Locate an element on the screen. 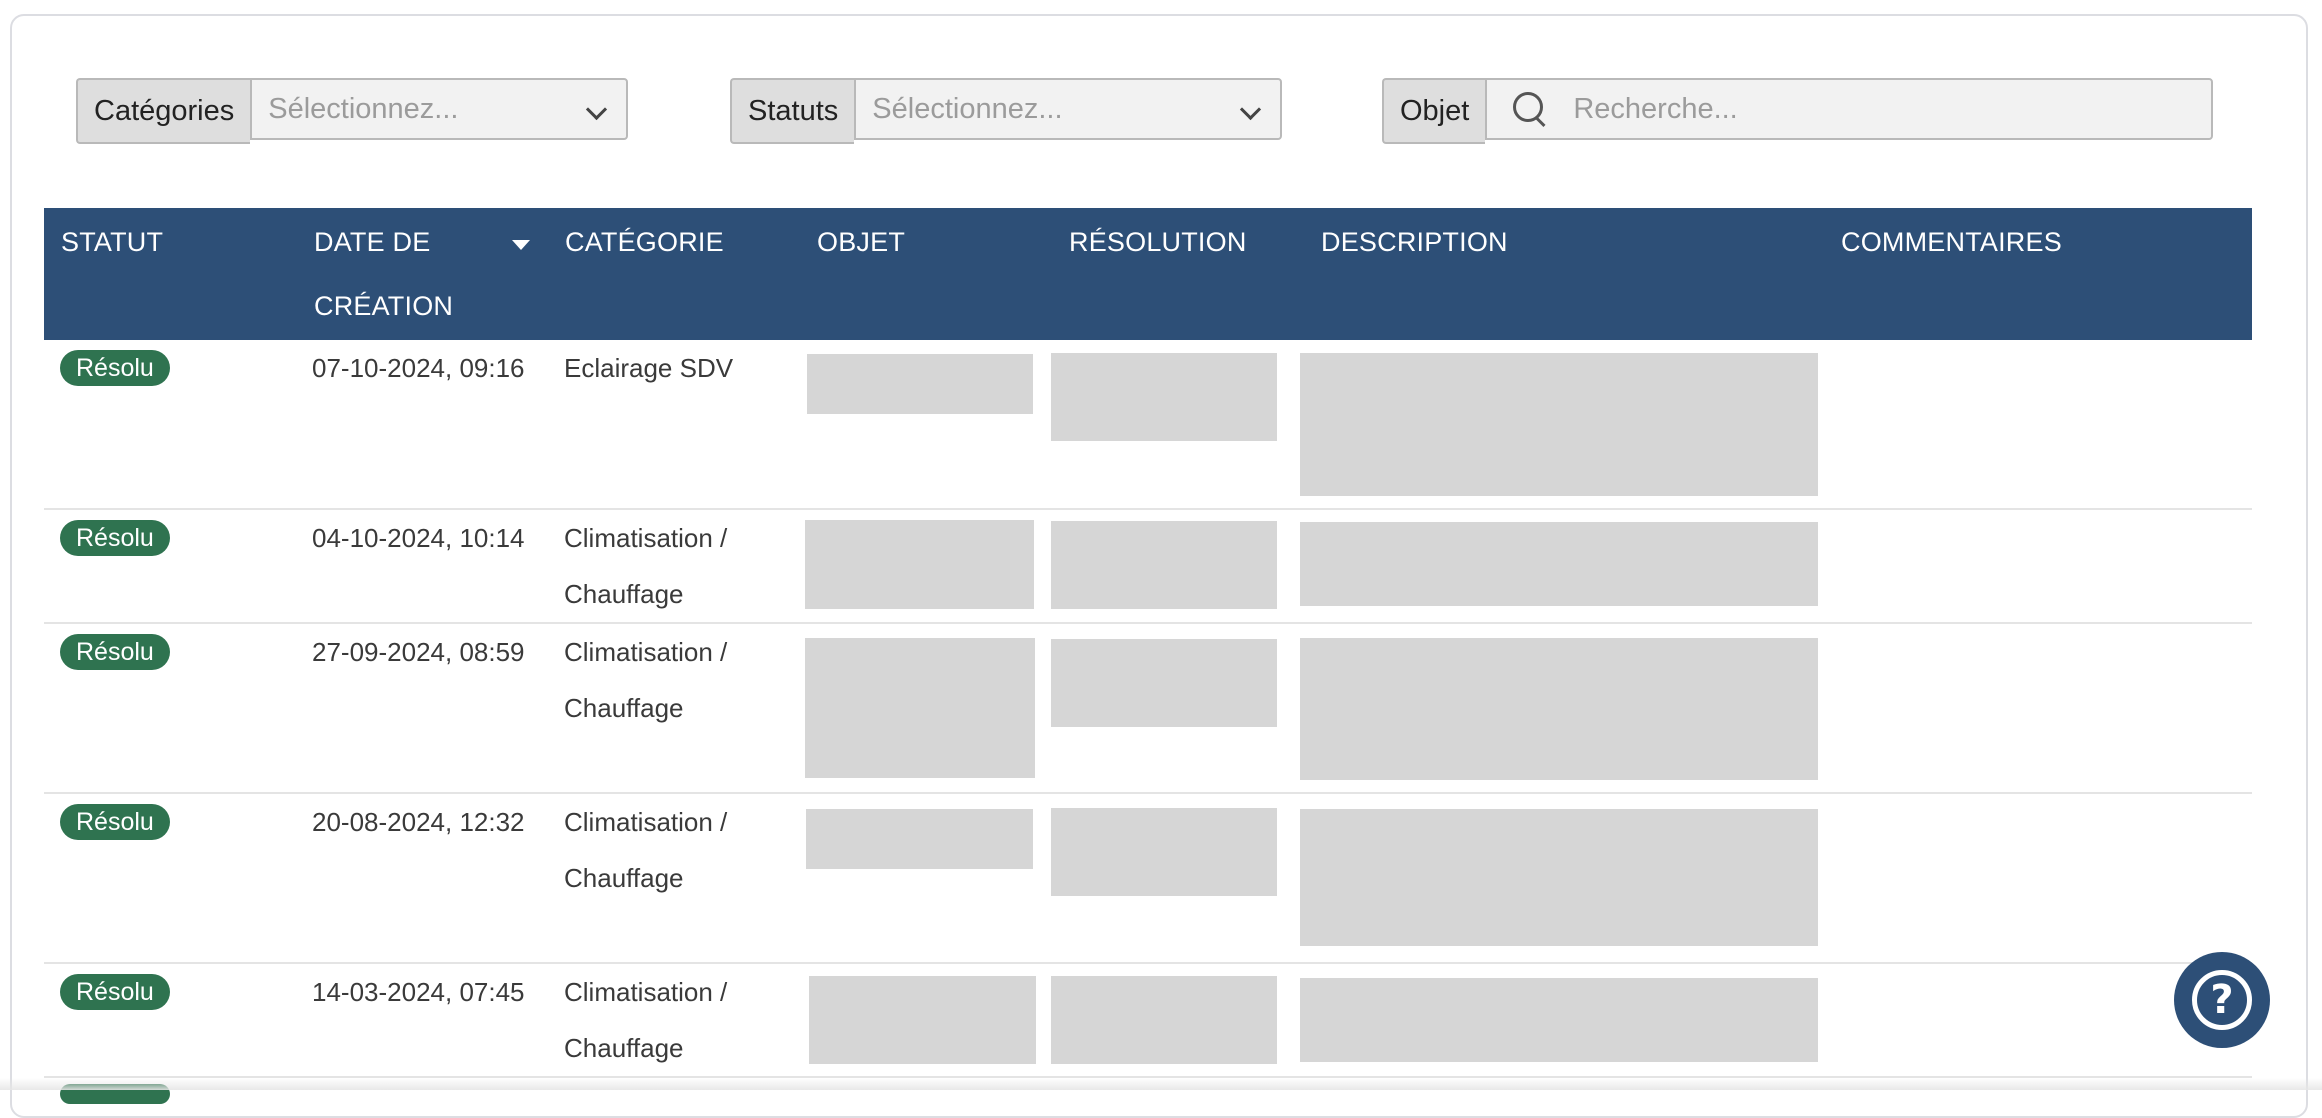 This screenshot has height=1118, width=2322. object-filter: Objet is located at coordinates (1798, 111).